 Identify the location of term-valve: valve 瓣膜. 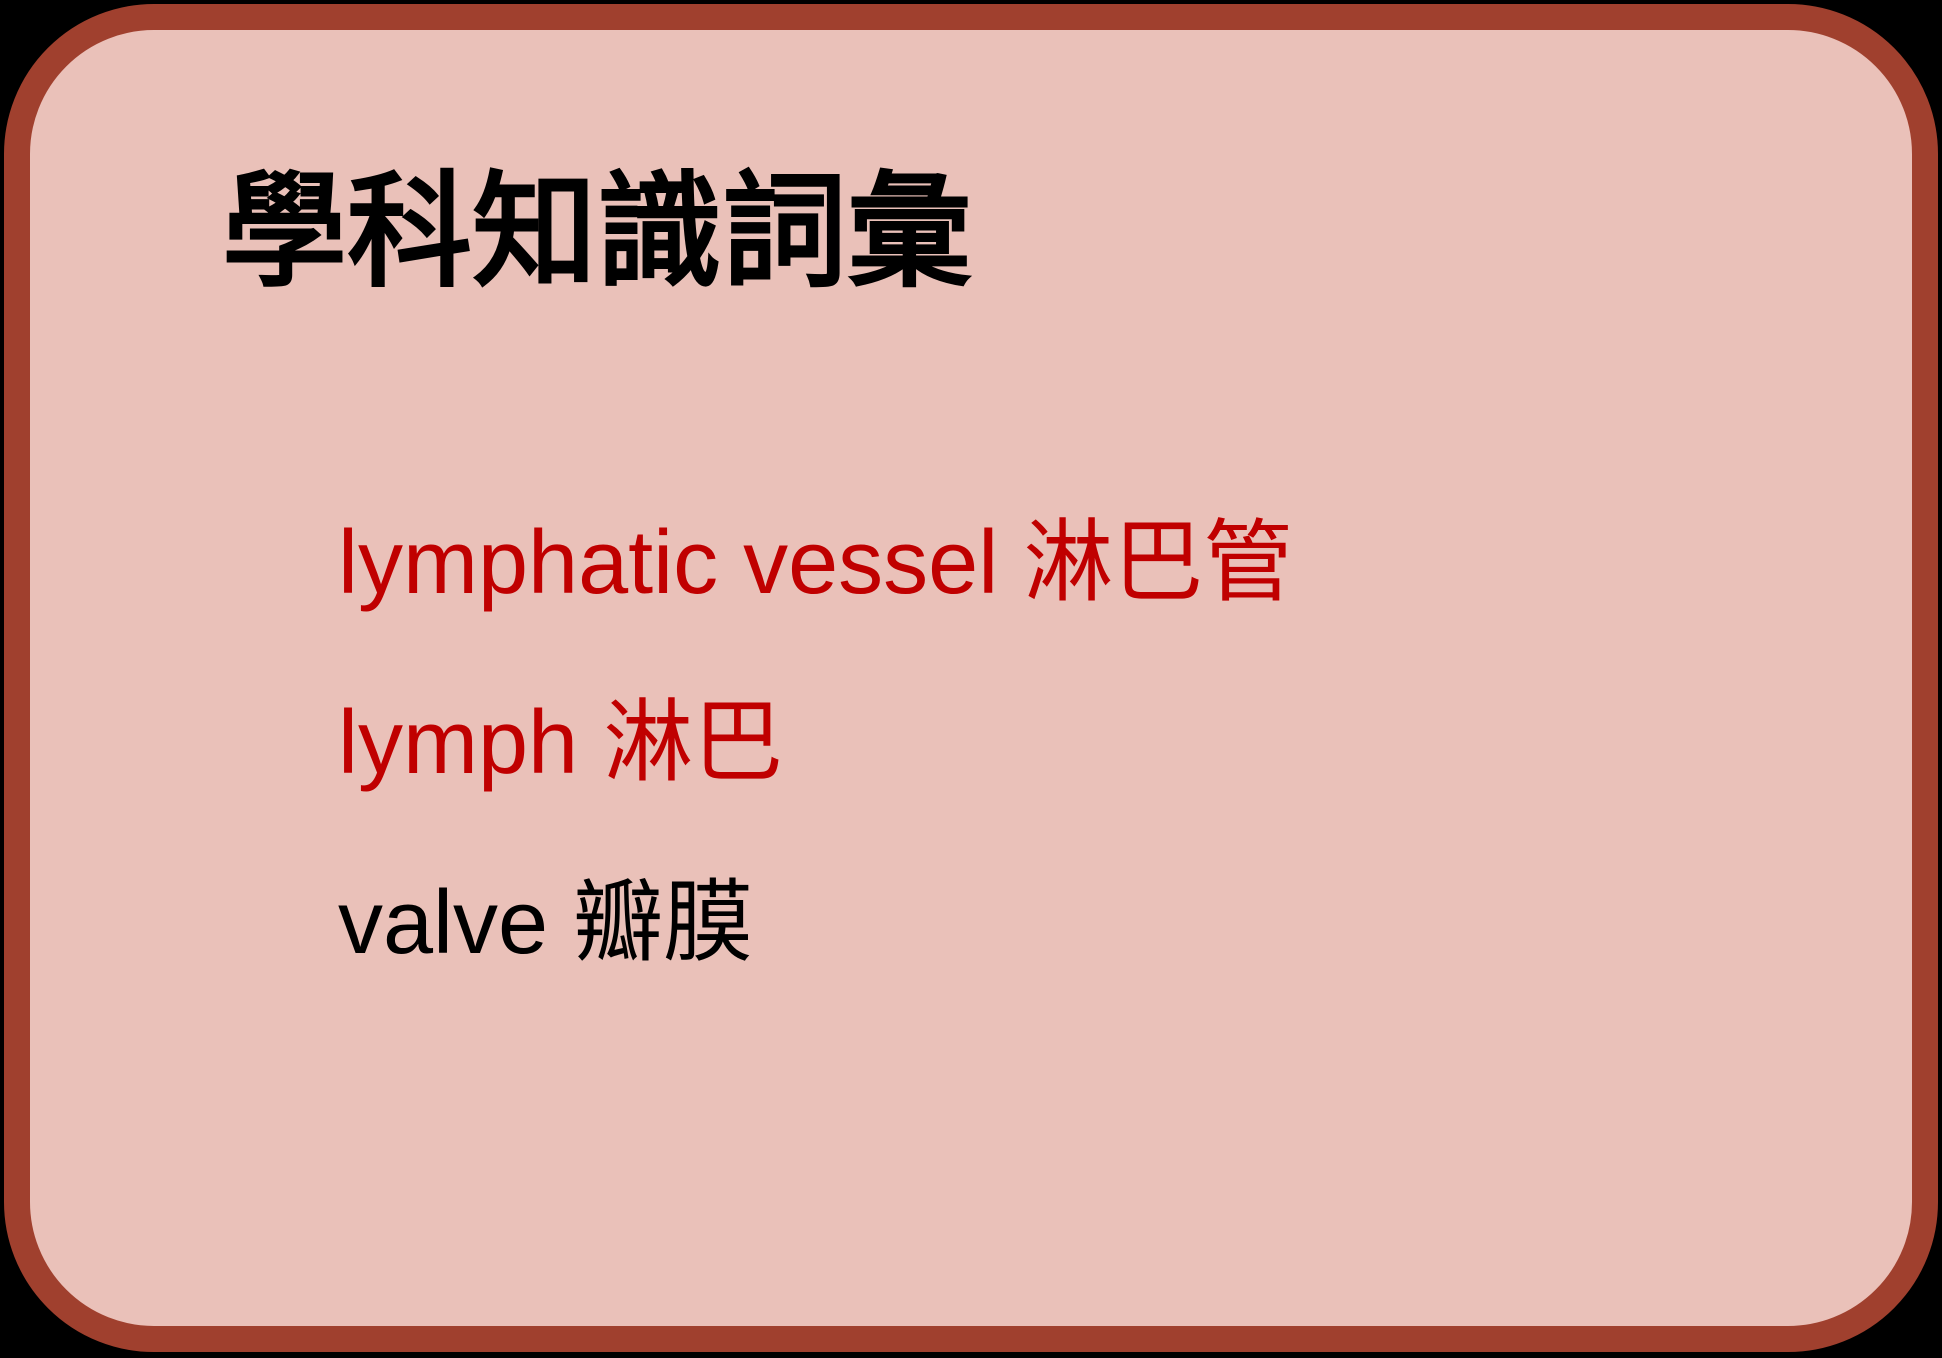
(546, 923).